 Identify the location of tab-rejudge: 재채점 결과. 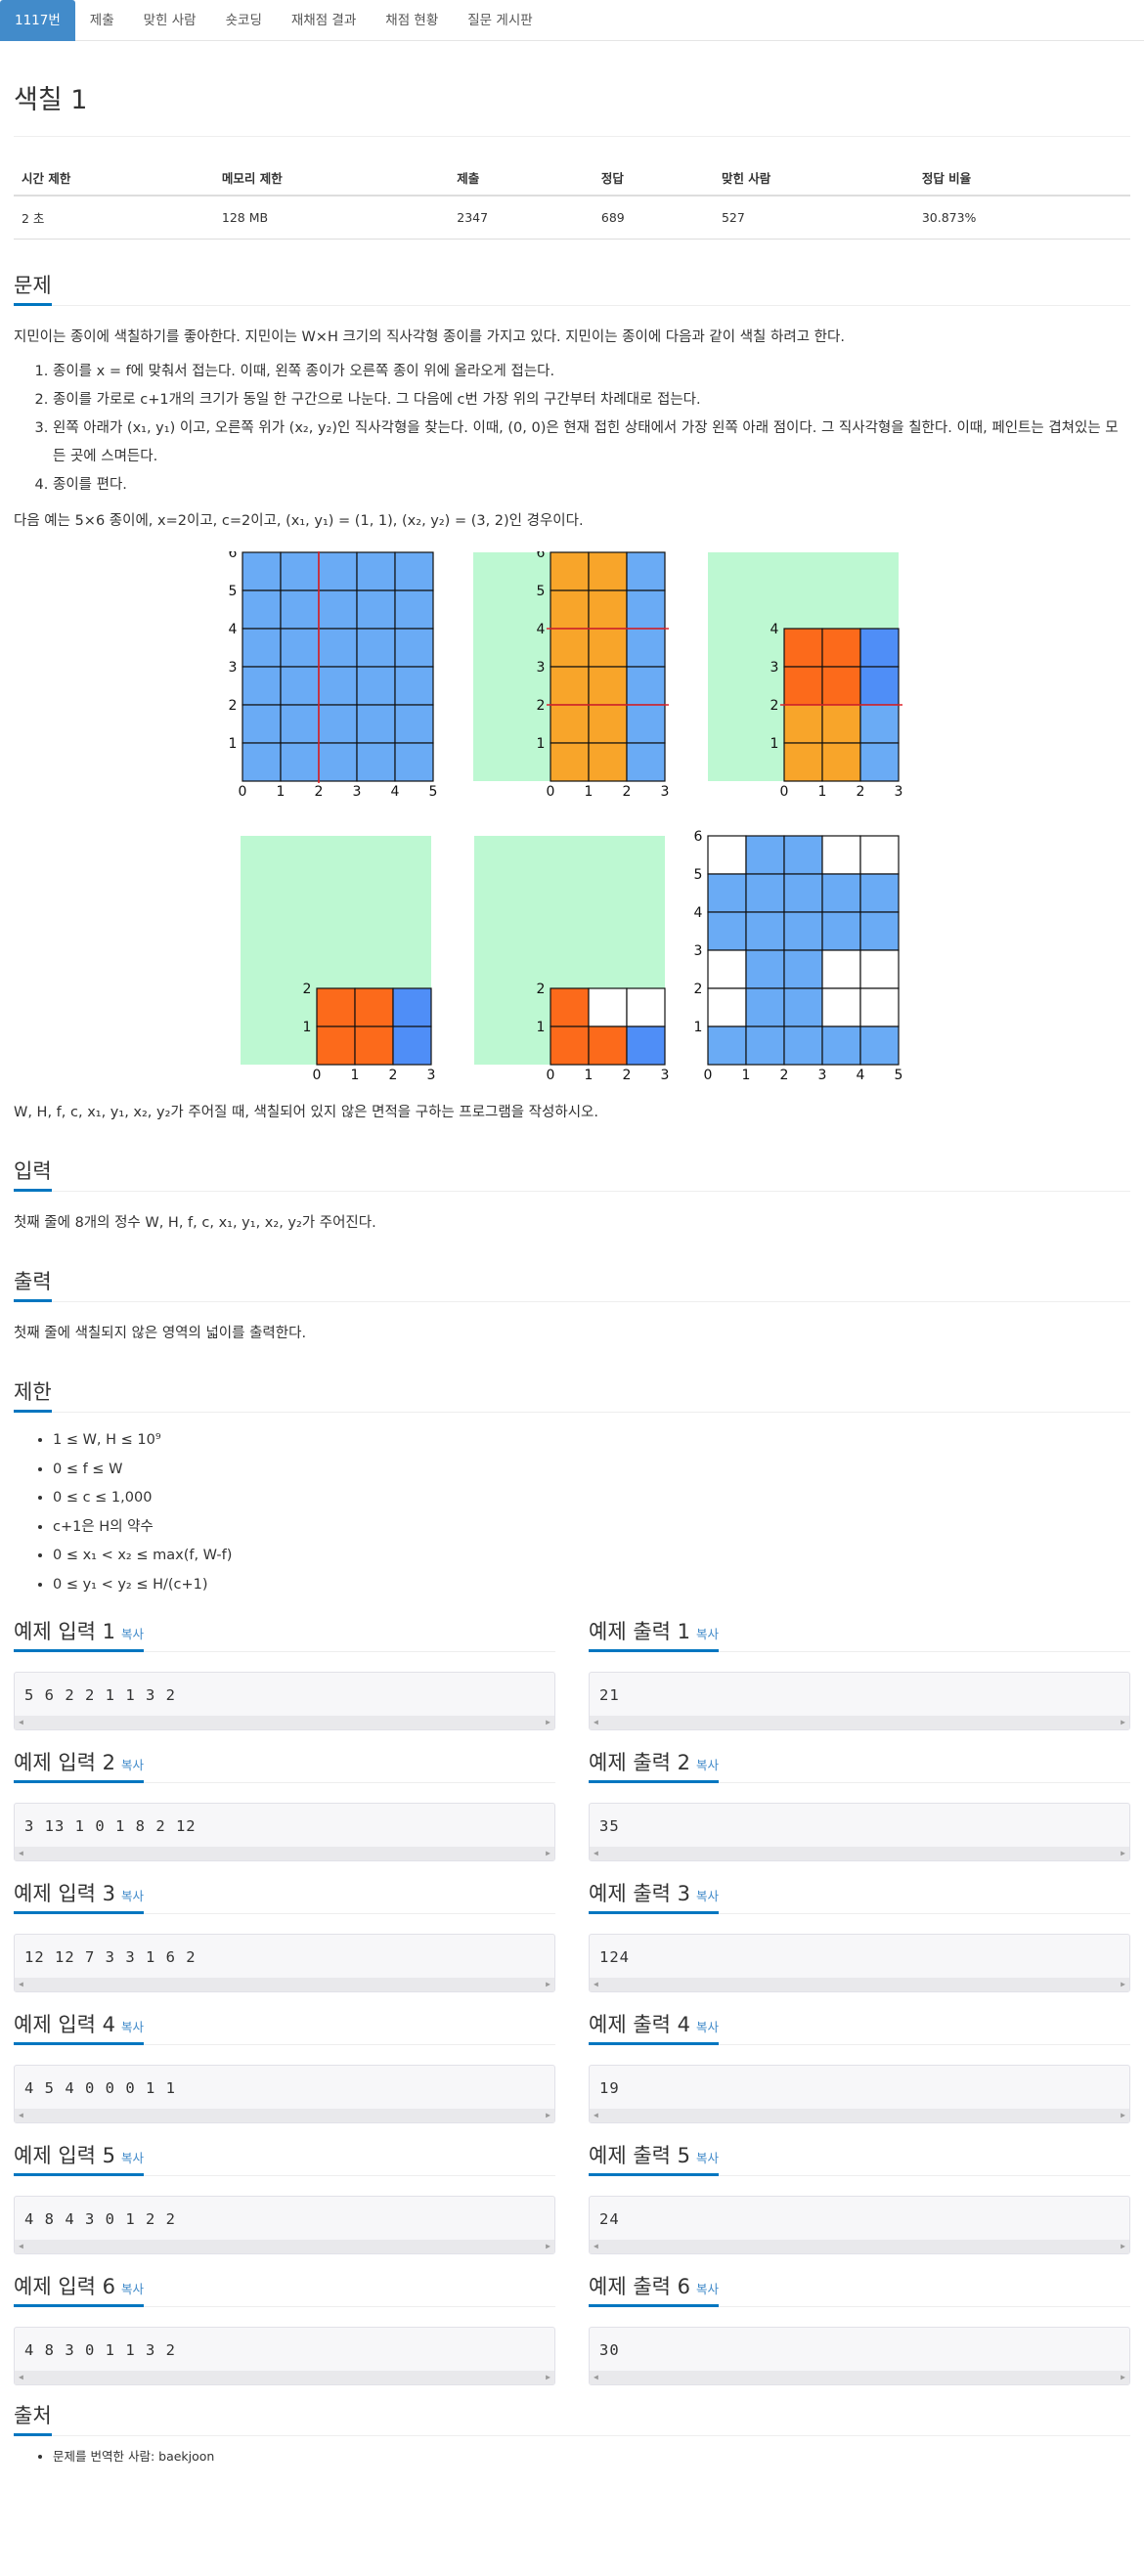
(324, 20).